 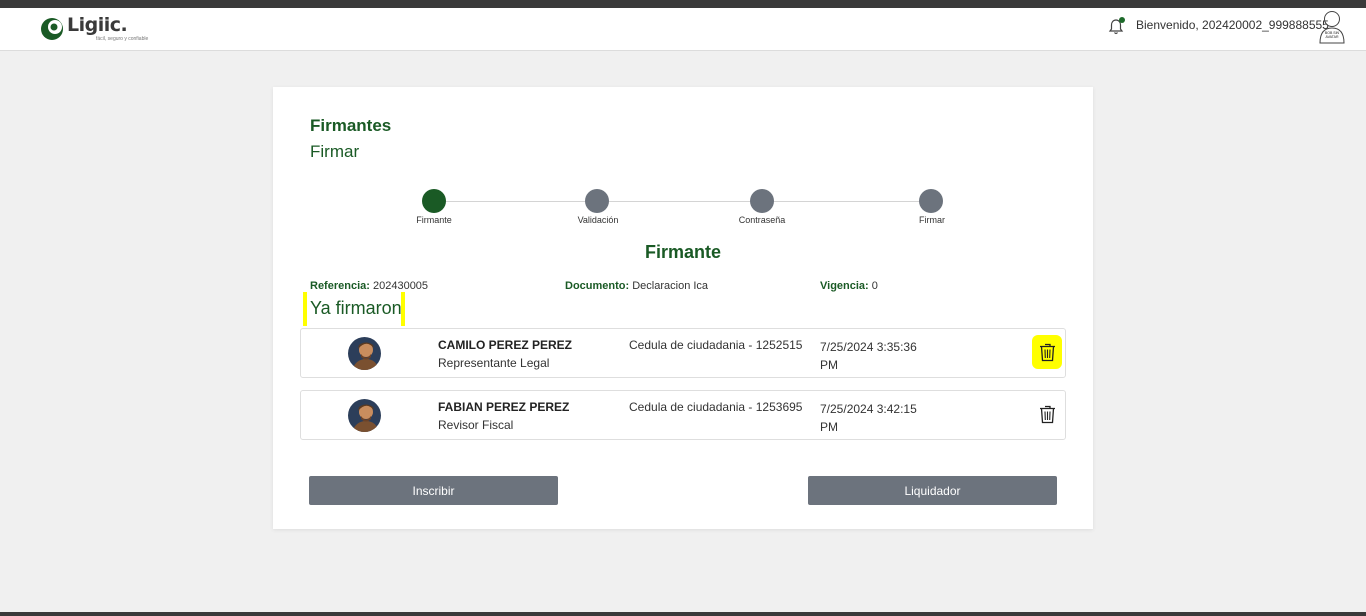 I want to click on ligiic-logo: Ligiic. fácil, seguro y confiable, so click(x=100, y=30).